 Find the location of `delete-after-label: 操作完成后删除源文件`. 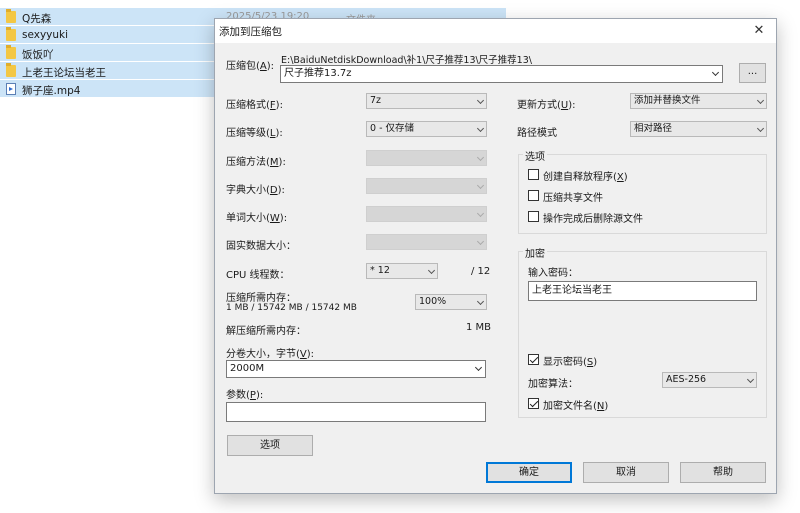

delete-after-label: 操作完成后删除源文件 is located at coordinates (593, 217).